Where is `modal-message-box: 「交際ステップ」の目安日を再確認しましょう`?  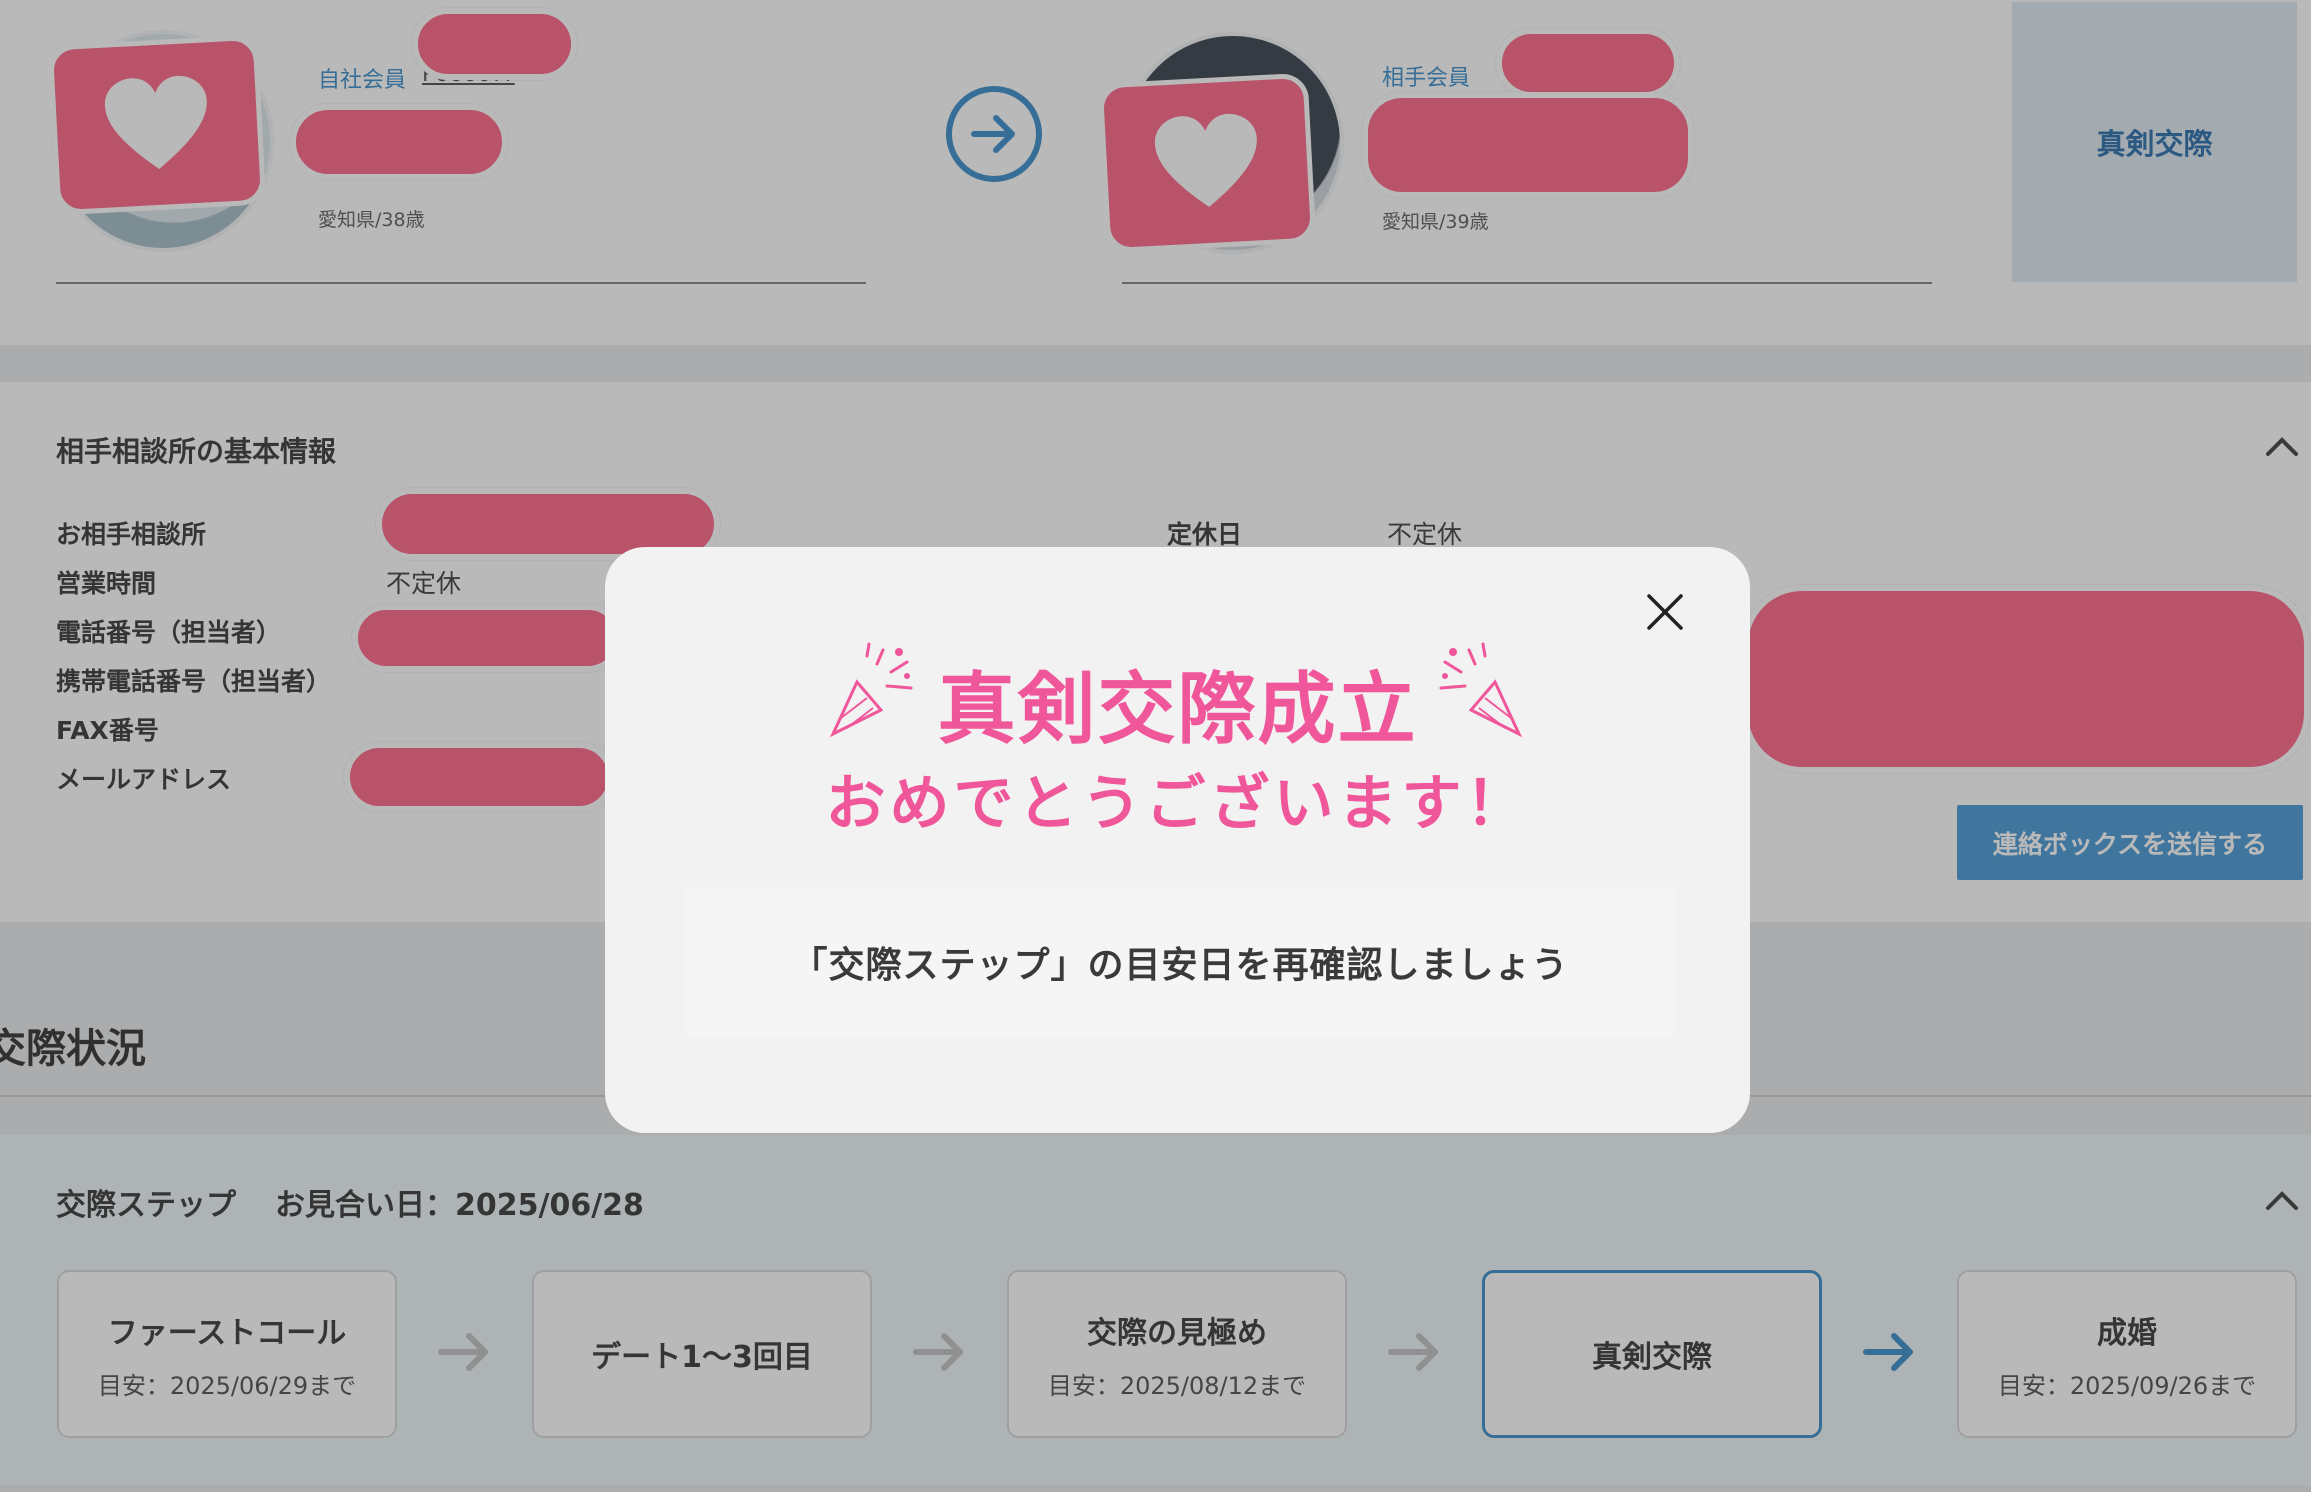
modal-message-box: 「交際ステップ」の目安日を再確認しましょう is located at coordinates (1180, 962).